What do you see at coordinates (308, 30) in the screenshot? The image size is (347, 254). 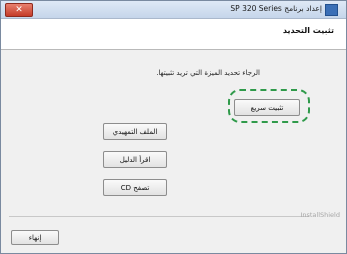 I see `page-title: تثبيت التحديد` at bounding box center [308, 30].